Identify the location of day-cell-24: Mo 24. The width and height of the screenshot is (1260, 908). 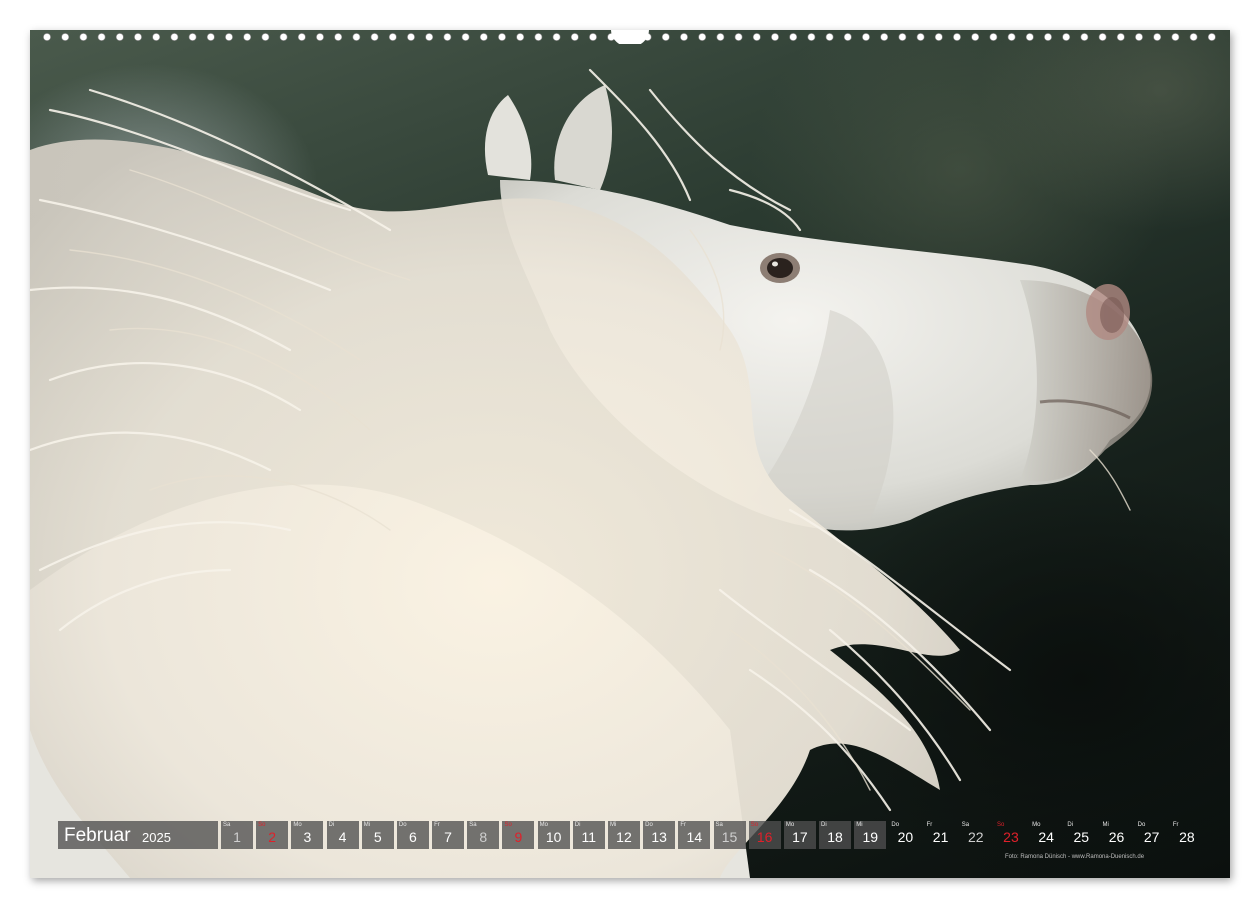
(1046, 835).